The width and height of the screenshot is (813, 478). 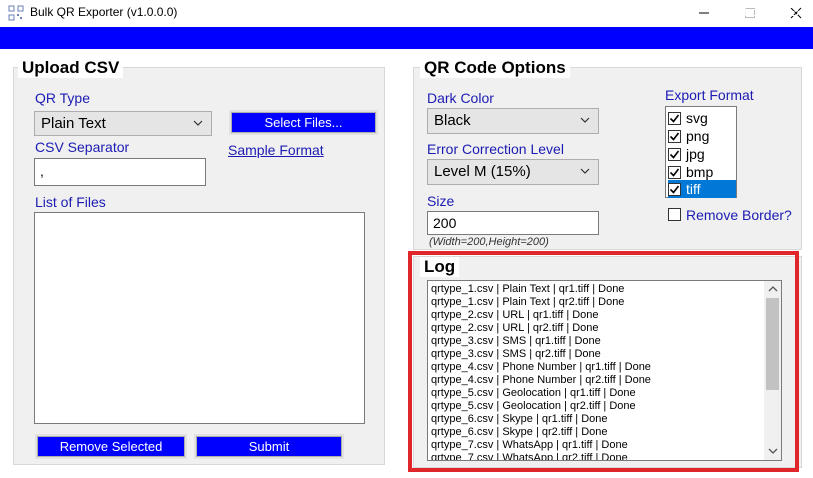 What do you see at coordinates (739, 215) in the screenshot?
I see `remove-border-label: Remove Border?` at bounding box center [739, 215].